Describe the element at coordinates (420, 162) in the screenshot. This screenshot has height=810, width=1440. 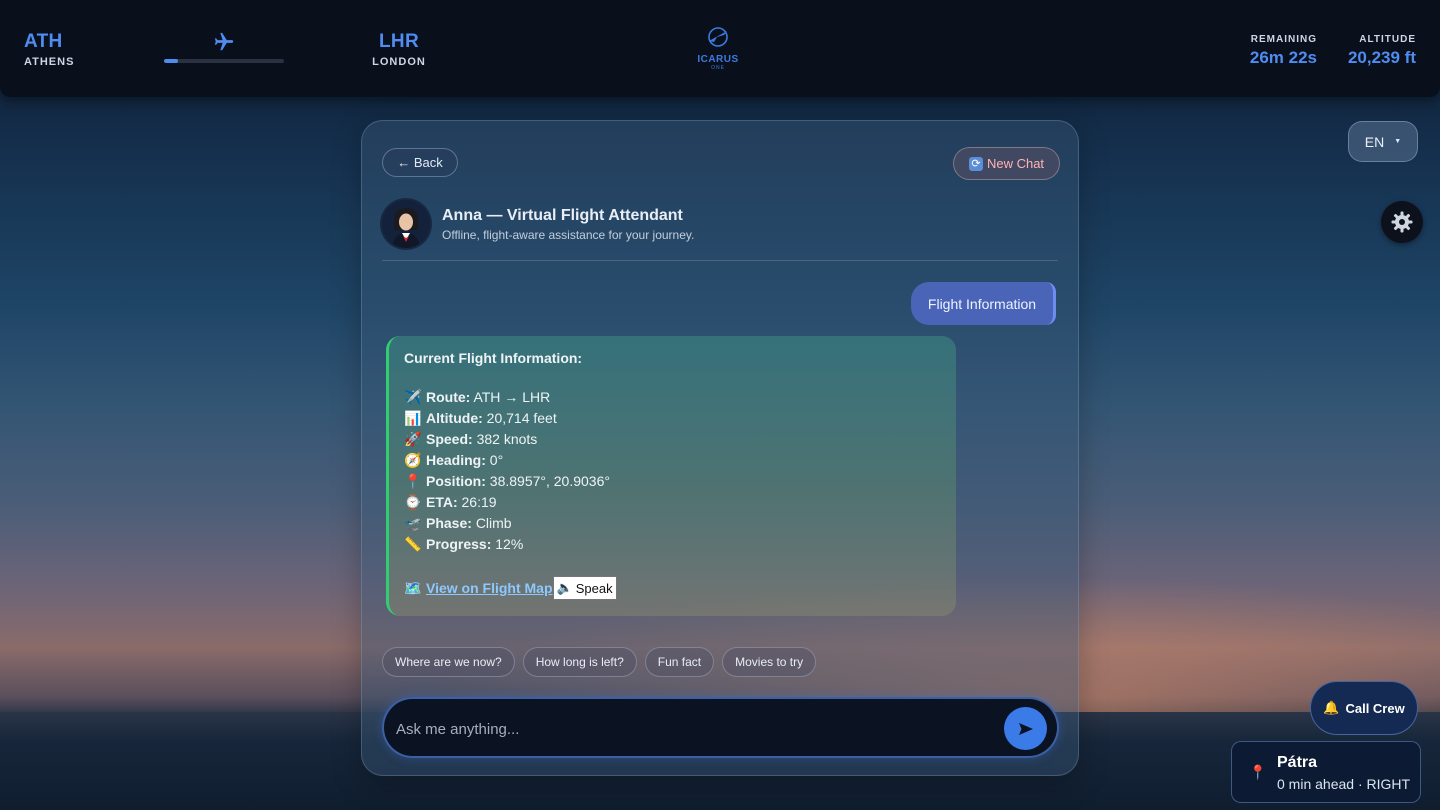
I see `back-button: ← Back` at that location.